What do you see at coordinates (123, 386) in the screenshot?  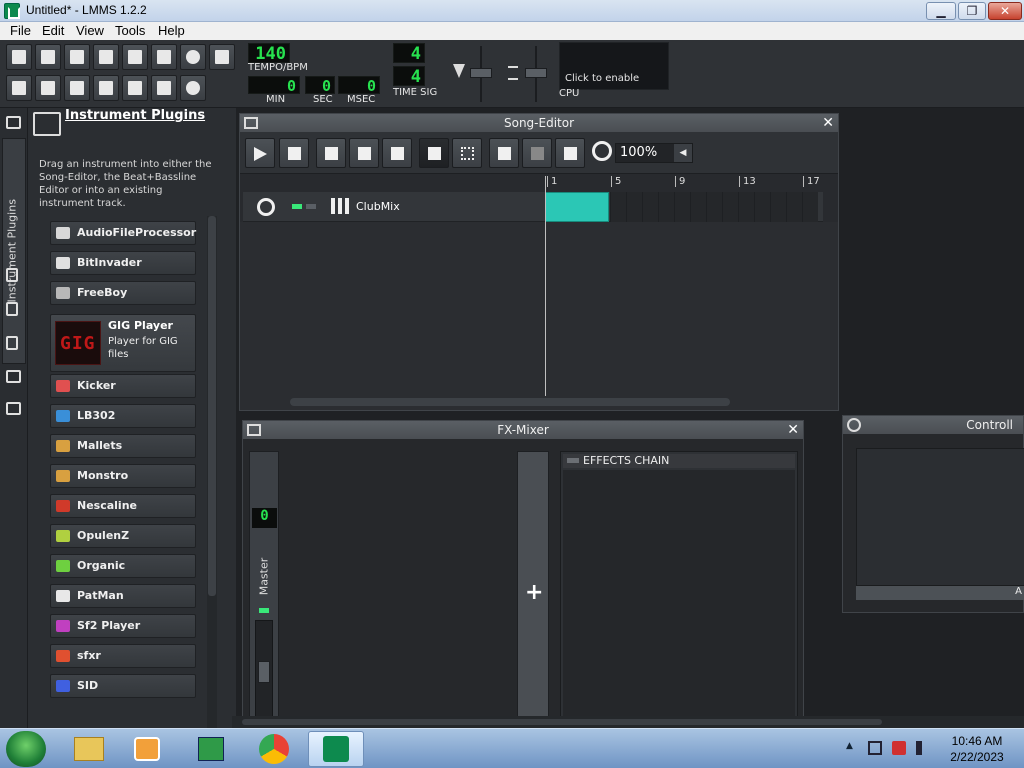 I see `plugin-item-kicker: Kicker` at bounding box center [123, 386].